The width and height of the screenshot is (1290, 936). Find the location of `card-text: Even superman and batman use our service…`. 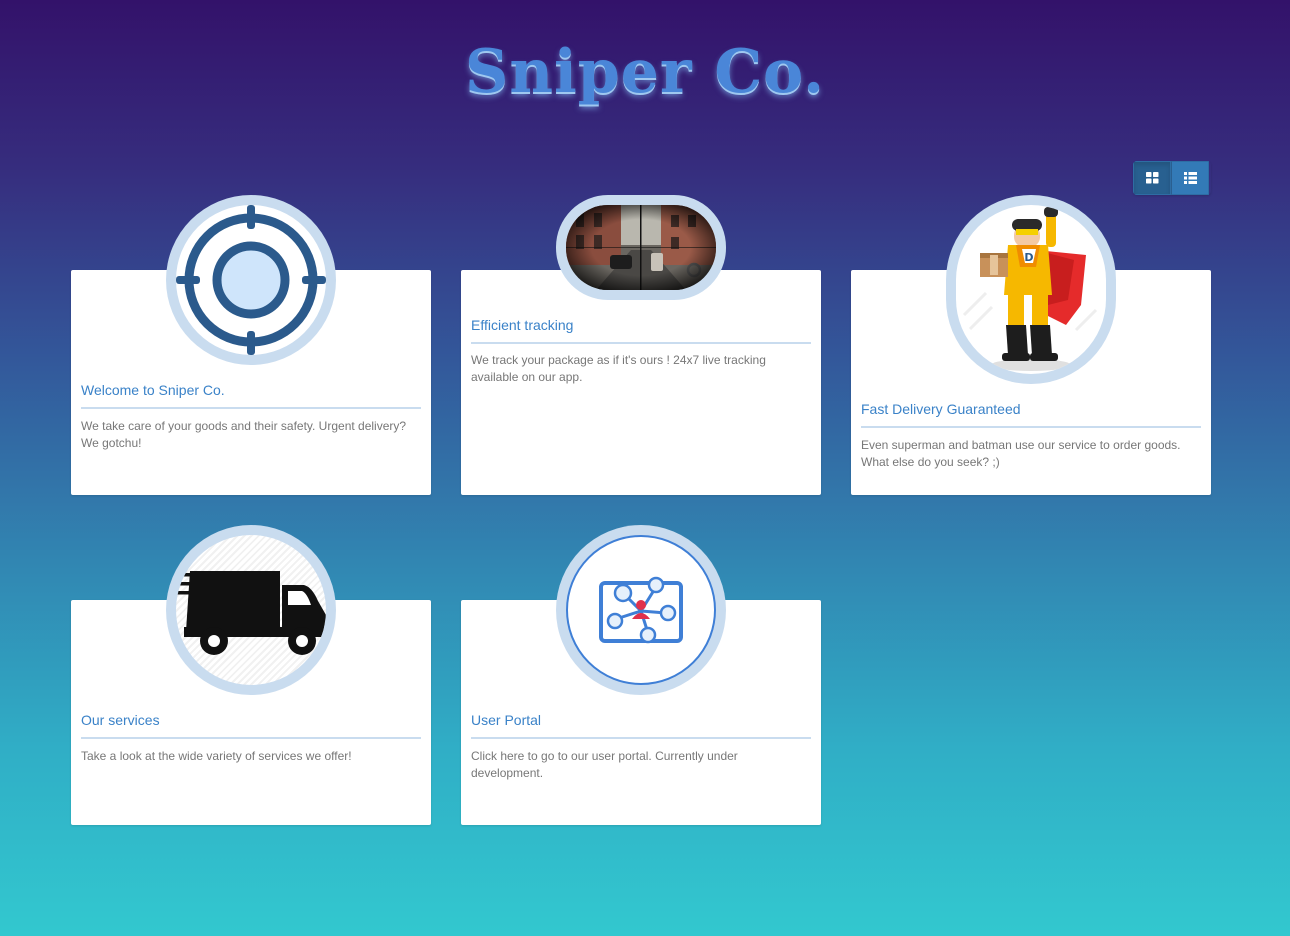

card-text: Even superman and batman use our service… is located at coordinates (1021, 453).